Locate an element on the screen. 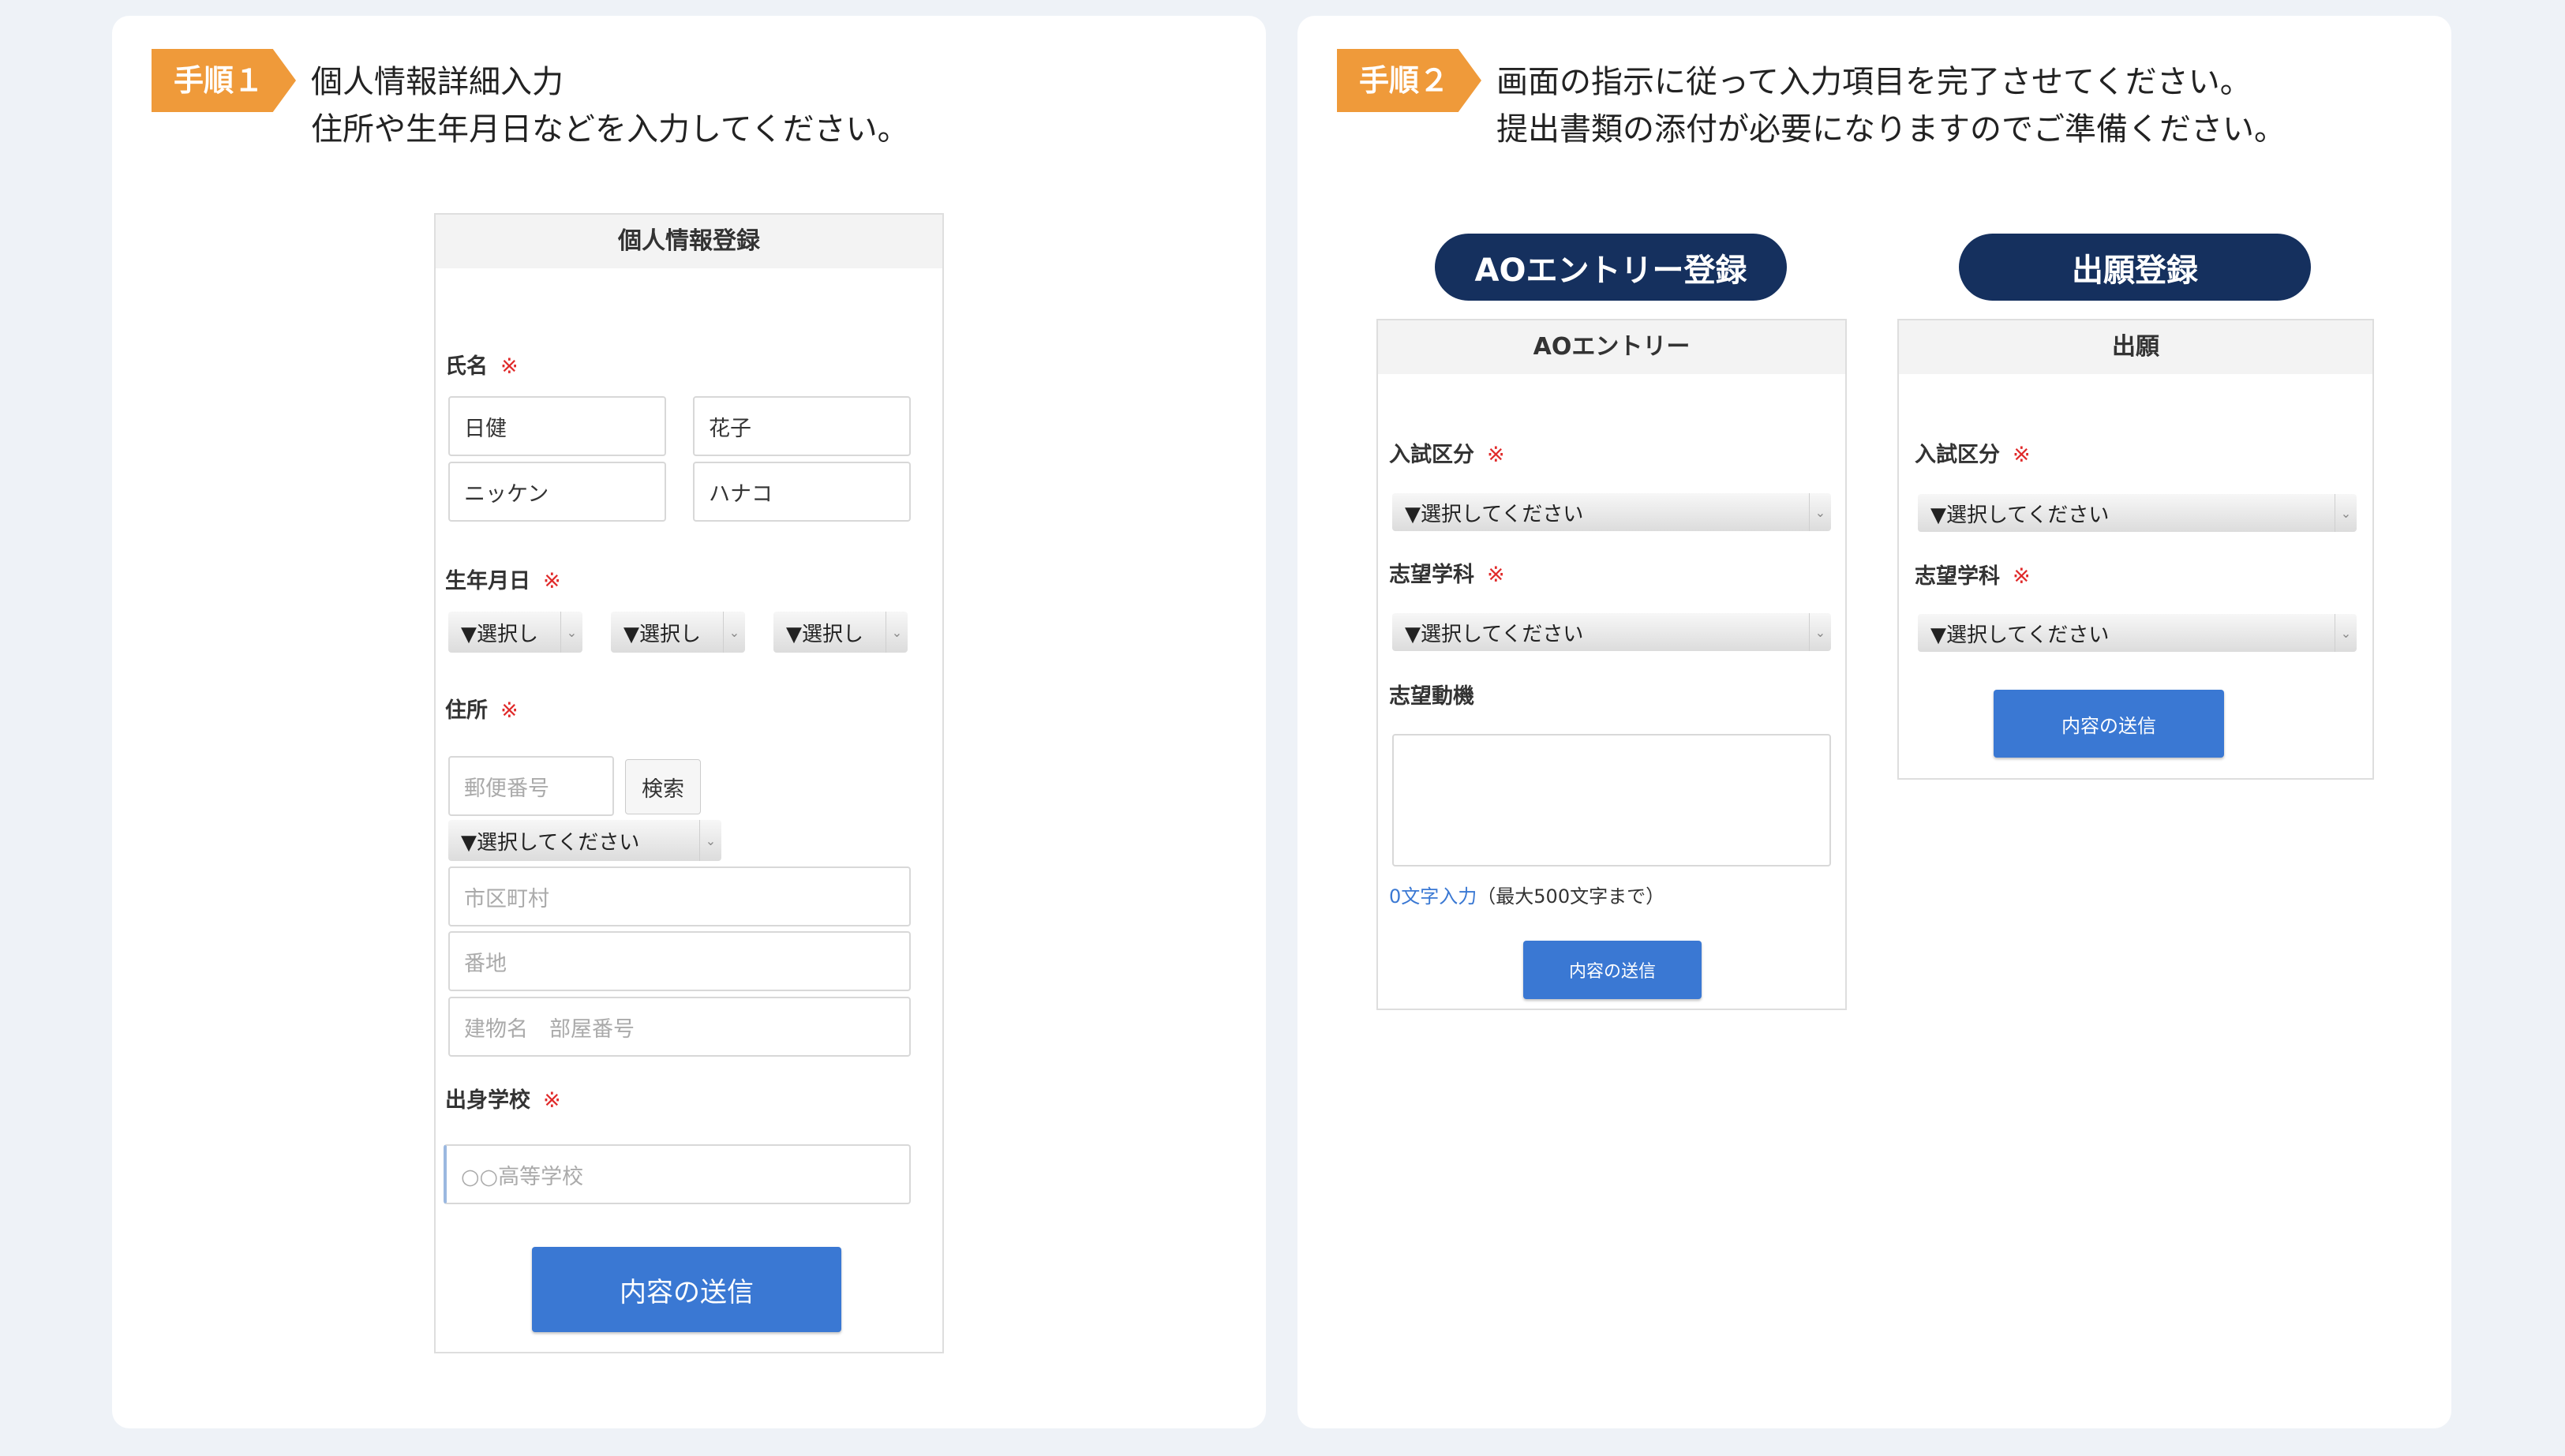 The height and width of the screenshot is (1456, 2565). birth-day-select-value: ▼選択し is located at coordinates (824, 634).